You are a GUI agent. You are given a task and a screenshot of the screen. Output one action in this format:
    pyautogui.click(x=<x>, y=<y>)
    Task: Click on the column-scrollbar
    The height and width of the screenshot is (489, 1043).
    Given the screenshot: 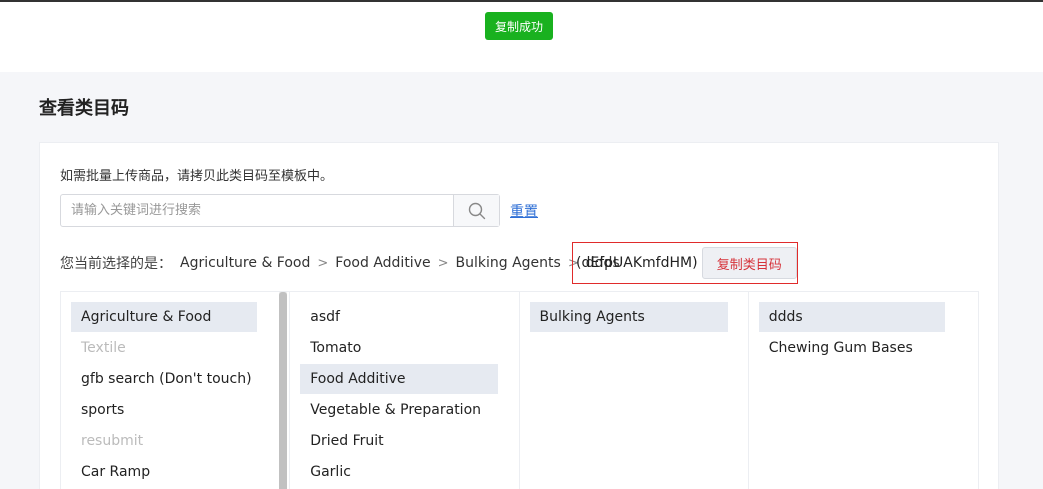 What is the action you would take?
    pyautogui.click(x=283, y=390)
    